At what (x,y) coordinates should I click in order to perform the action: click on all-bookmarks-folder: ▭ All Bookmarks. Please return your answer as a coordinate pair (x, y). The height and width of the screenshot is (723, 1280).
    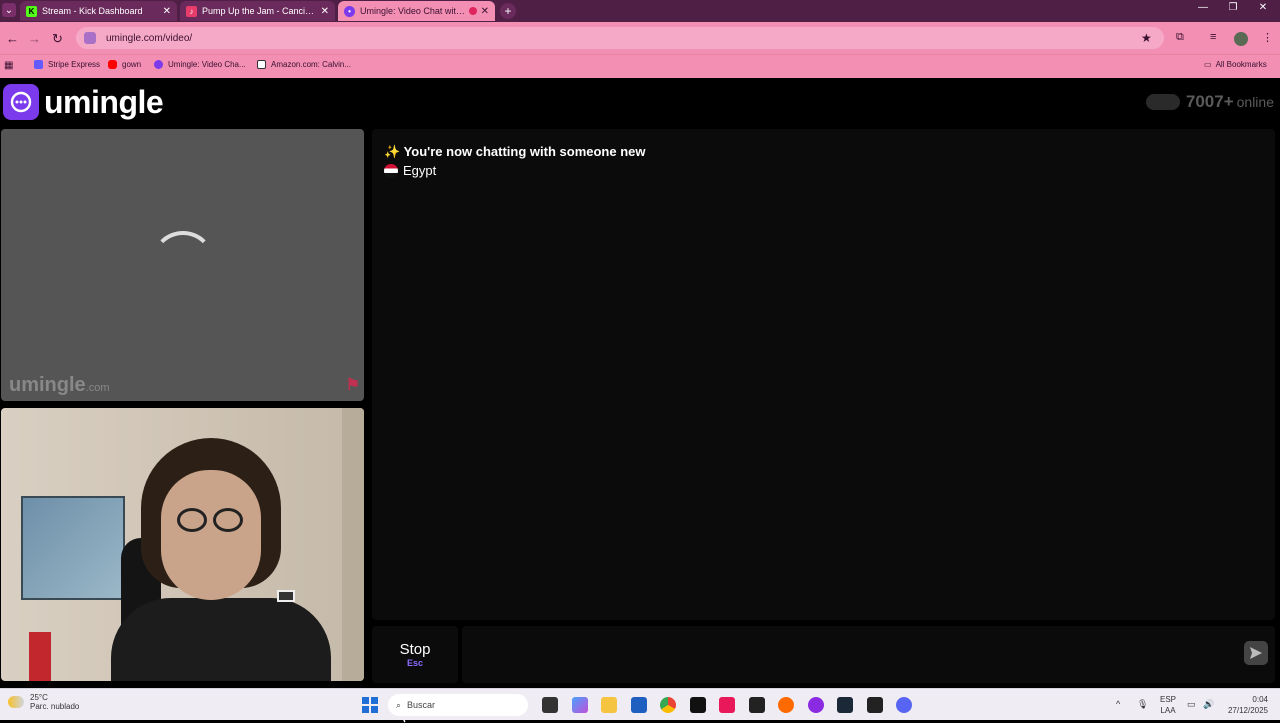
    Looking at the image, I should click on (1235, 64).